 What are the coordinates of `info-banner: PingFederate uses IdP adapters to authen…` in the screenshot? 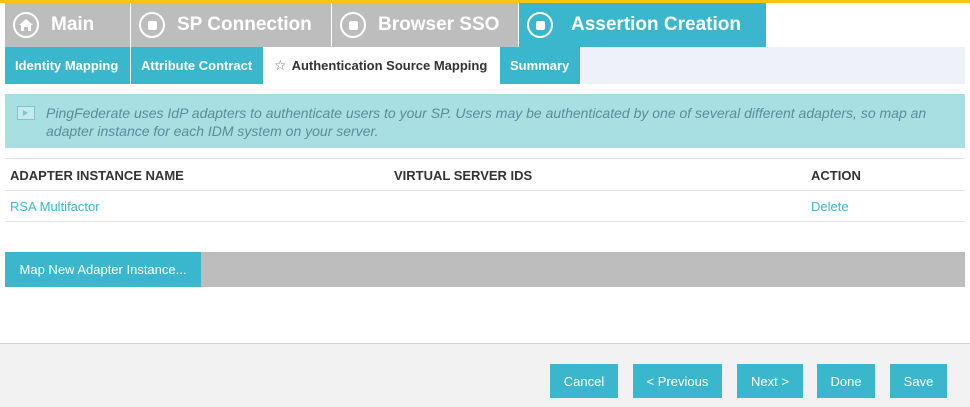 It's located at (485, 121).